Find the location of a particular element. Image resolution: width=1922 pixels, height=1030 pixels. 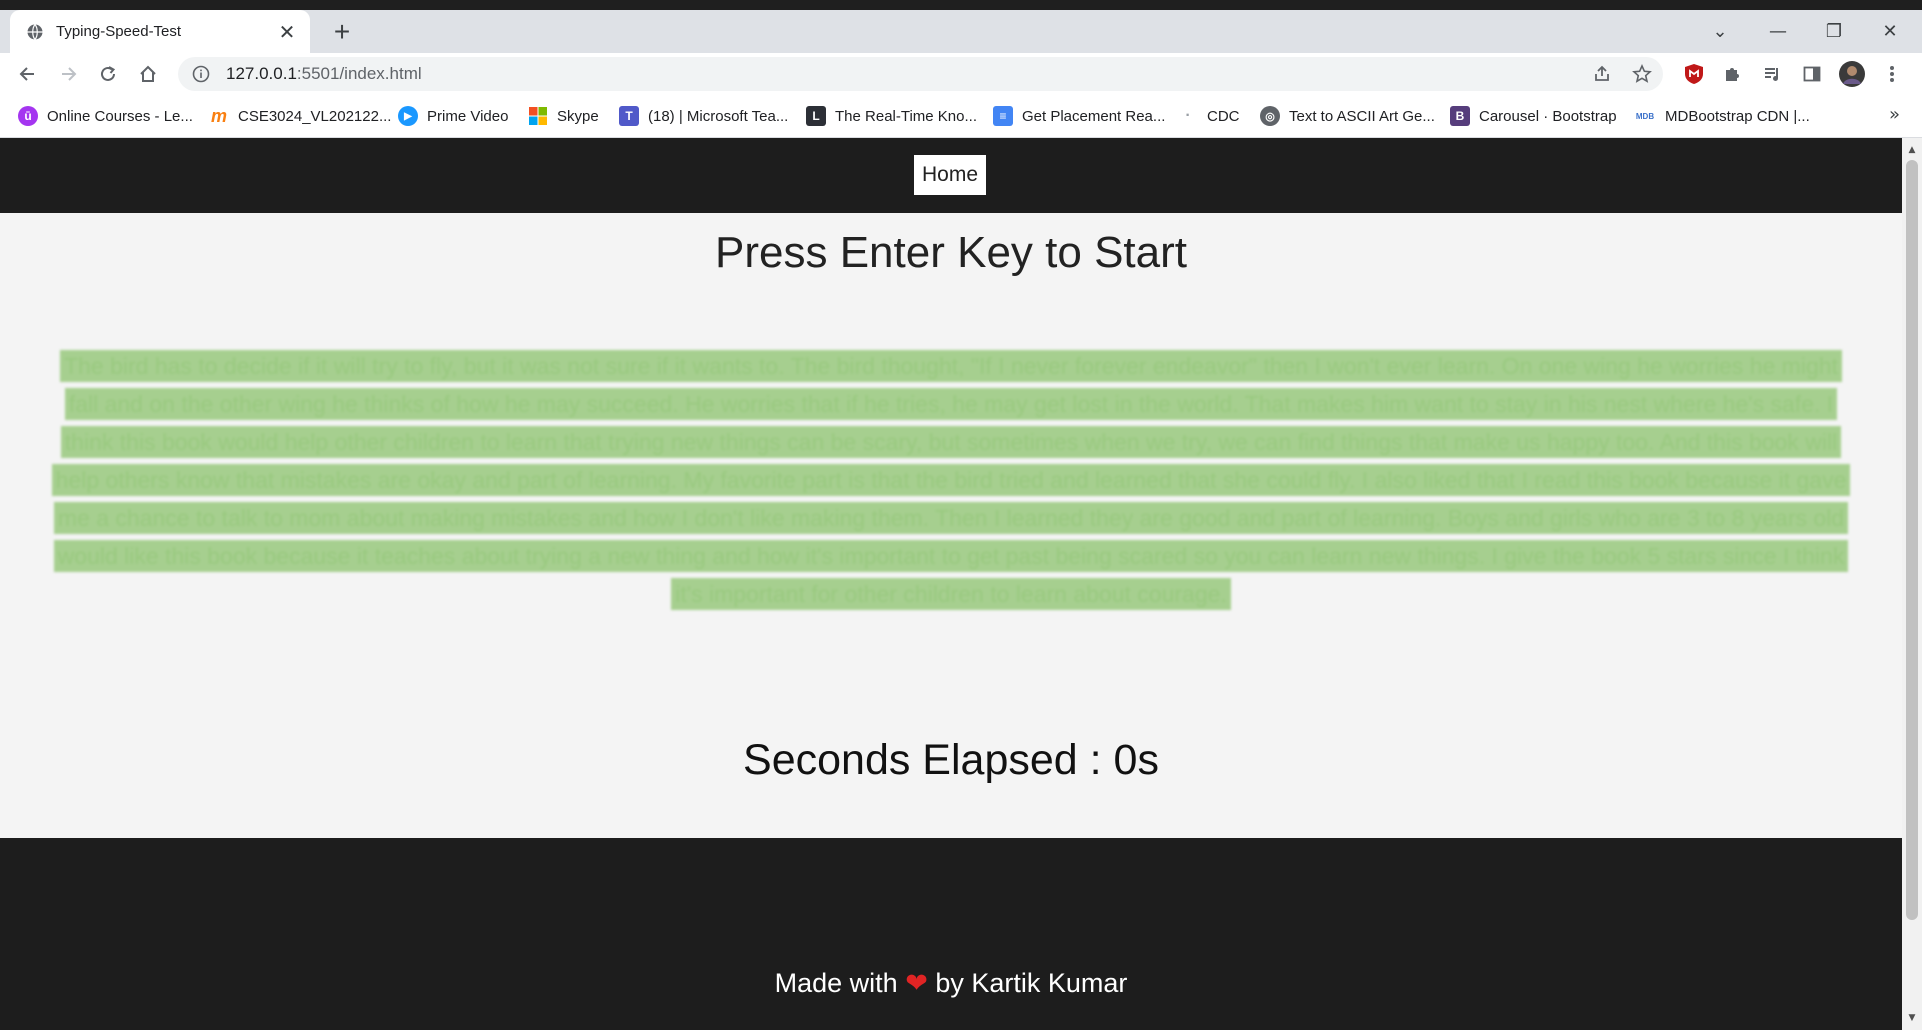

udemy-icon: ū is located at coordinates (28, 116).